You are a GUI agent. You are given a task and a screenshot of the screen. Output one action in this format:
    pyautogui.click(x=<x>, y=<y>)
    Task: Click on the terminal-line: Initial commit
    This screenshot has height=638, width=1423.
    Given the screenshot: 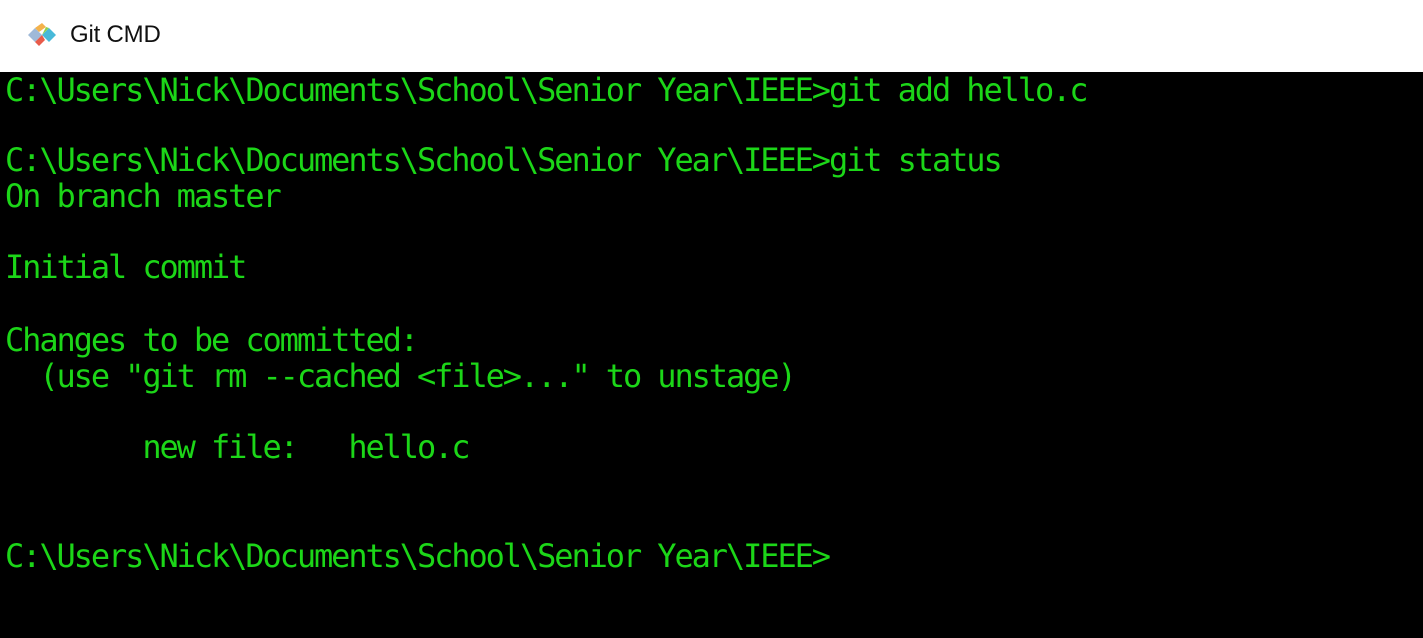 What is the action you would take?
    pyautogui.click(x=126, y=267)
    